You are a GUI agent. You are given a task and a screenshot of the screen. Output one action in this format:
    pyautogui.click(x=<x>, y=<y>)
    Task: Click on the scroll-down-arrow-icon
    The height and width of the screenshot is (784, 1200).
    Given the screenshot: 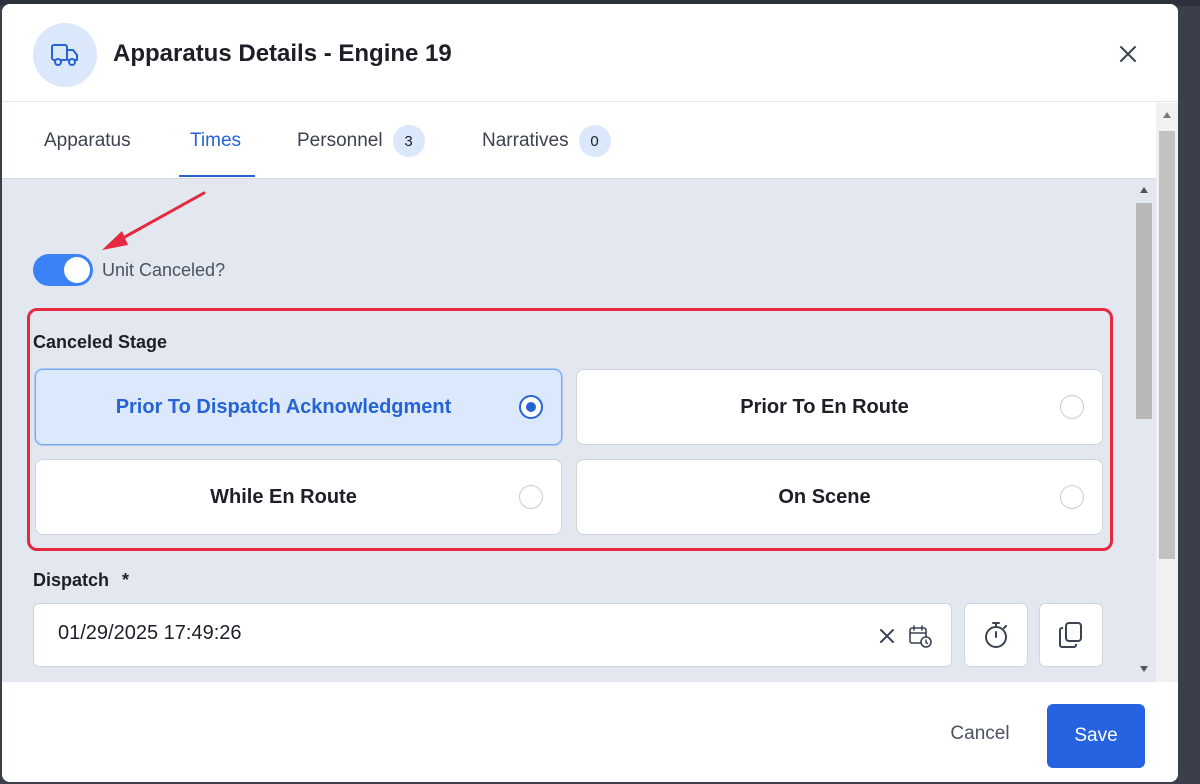 What is the action you would take?
    pyautogui.click(x=1144, y=669)
    